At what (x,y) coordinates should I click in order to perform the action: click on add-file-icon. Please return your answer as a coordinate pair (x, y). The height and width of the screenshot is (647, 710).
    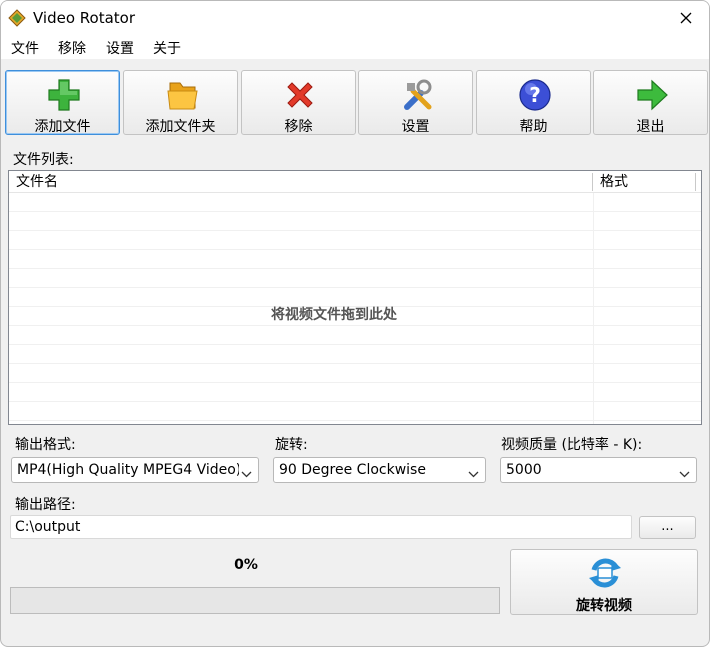
    Looking at the image, I should click on (64, 95).